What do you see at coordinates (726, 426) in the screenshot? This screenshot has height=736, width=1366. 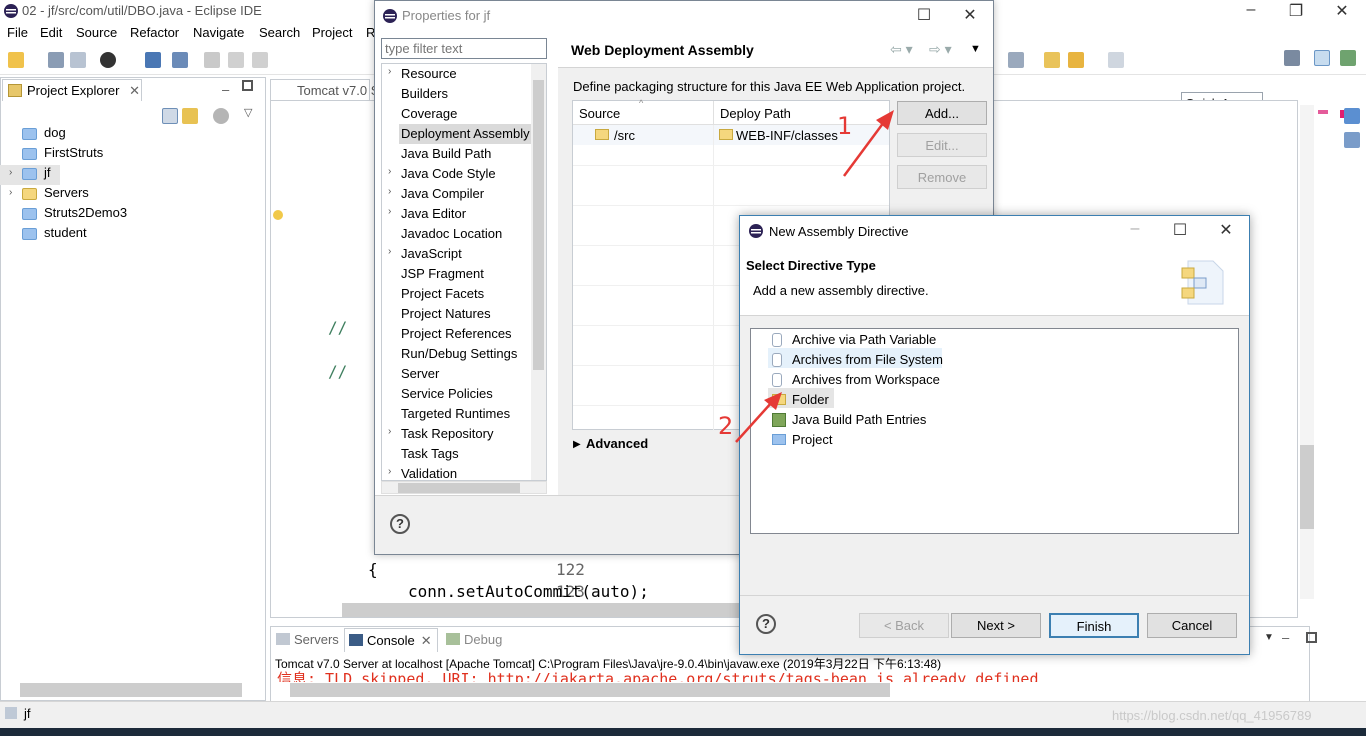 I see `annotation-step-2: 2` at bounding box center [726, 426].